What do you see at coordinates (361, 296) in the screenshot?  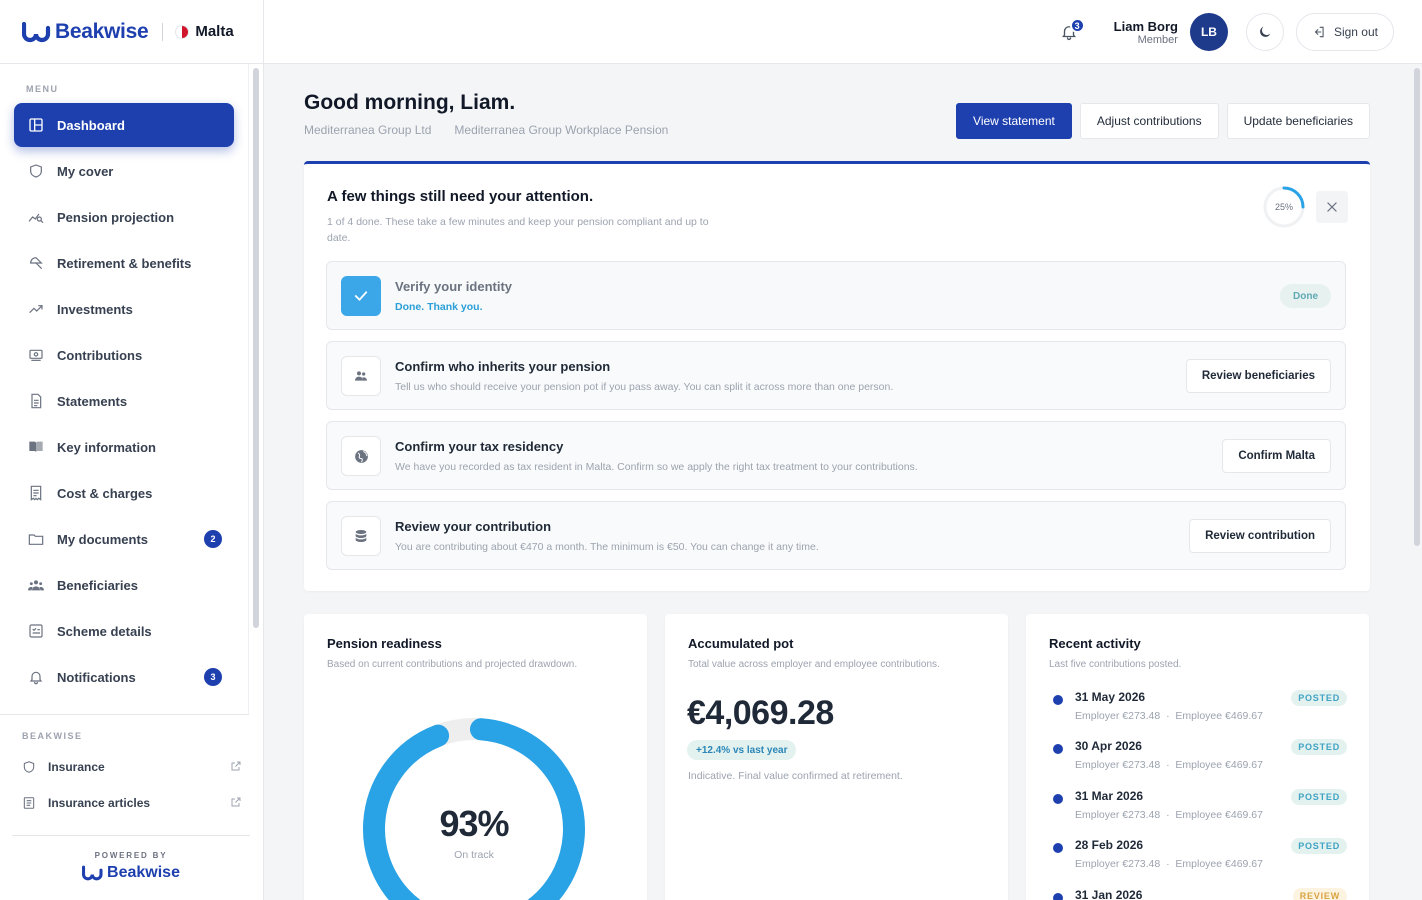 I see `task-check-icon` at bounding box center [361, 296].